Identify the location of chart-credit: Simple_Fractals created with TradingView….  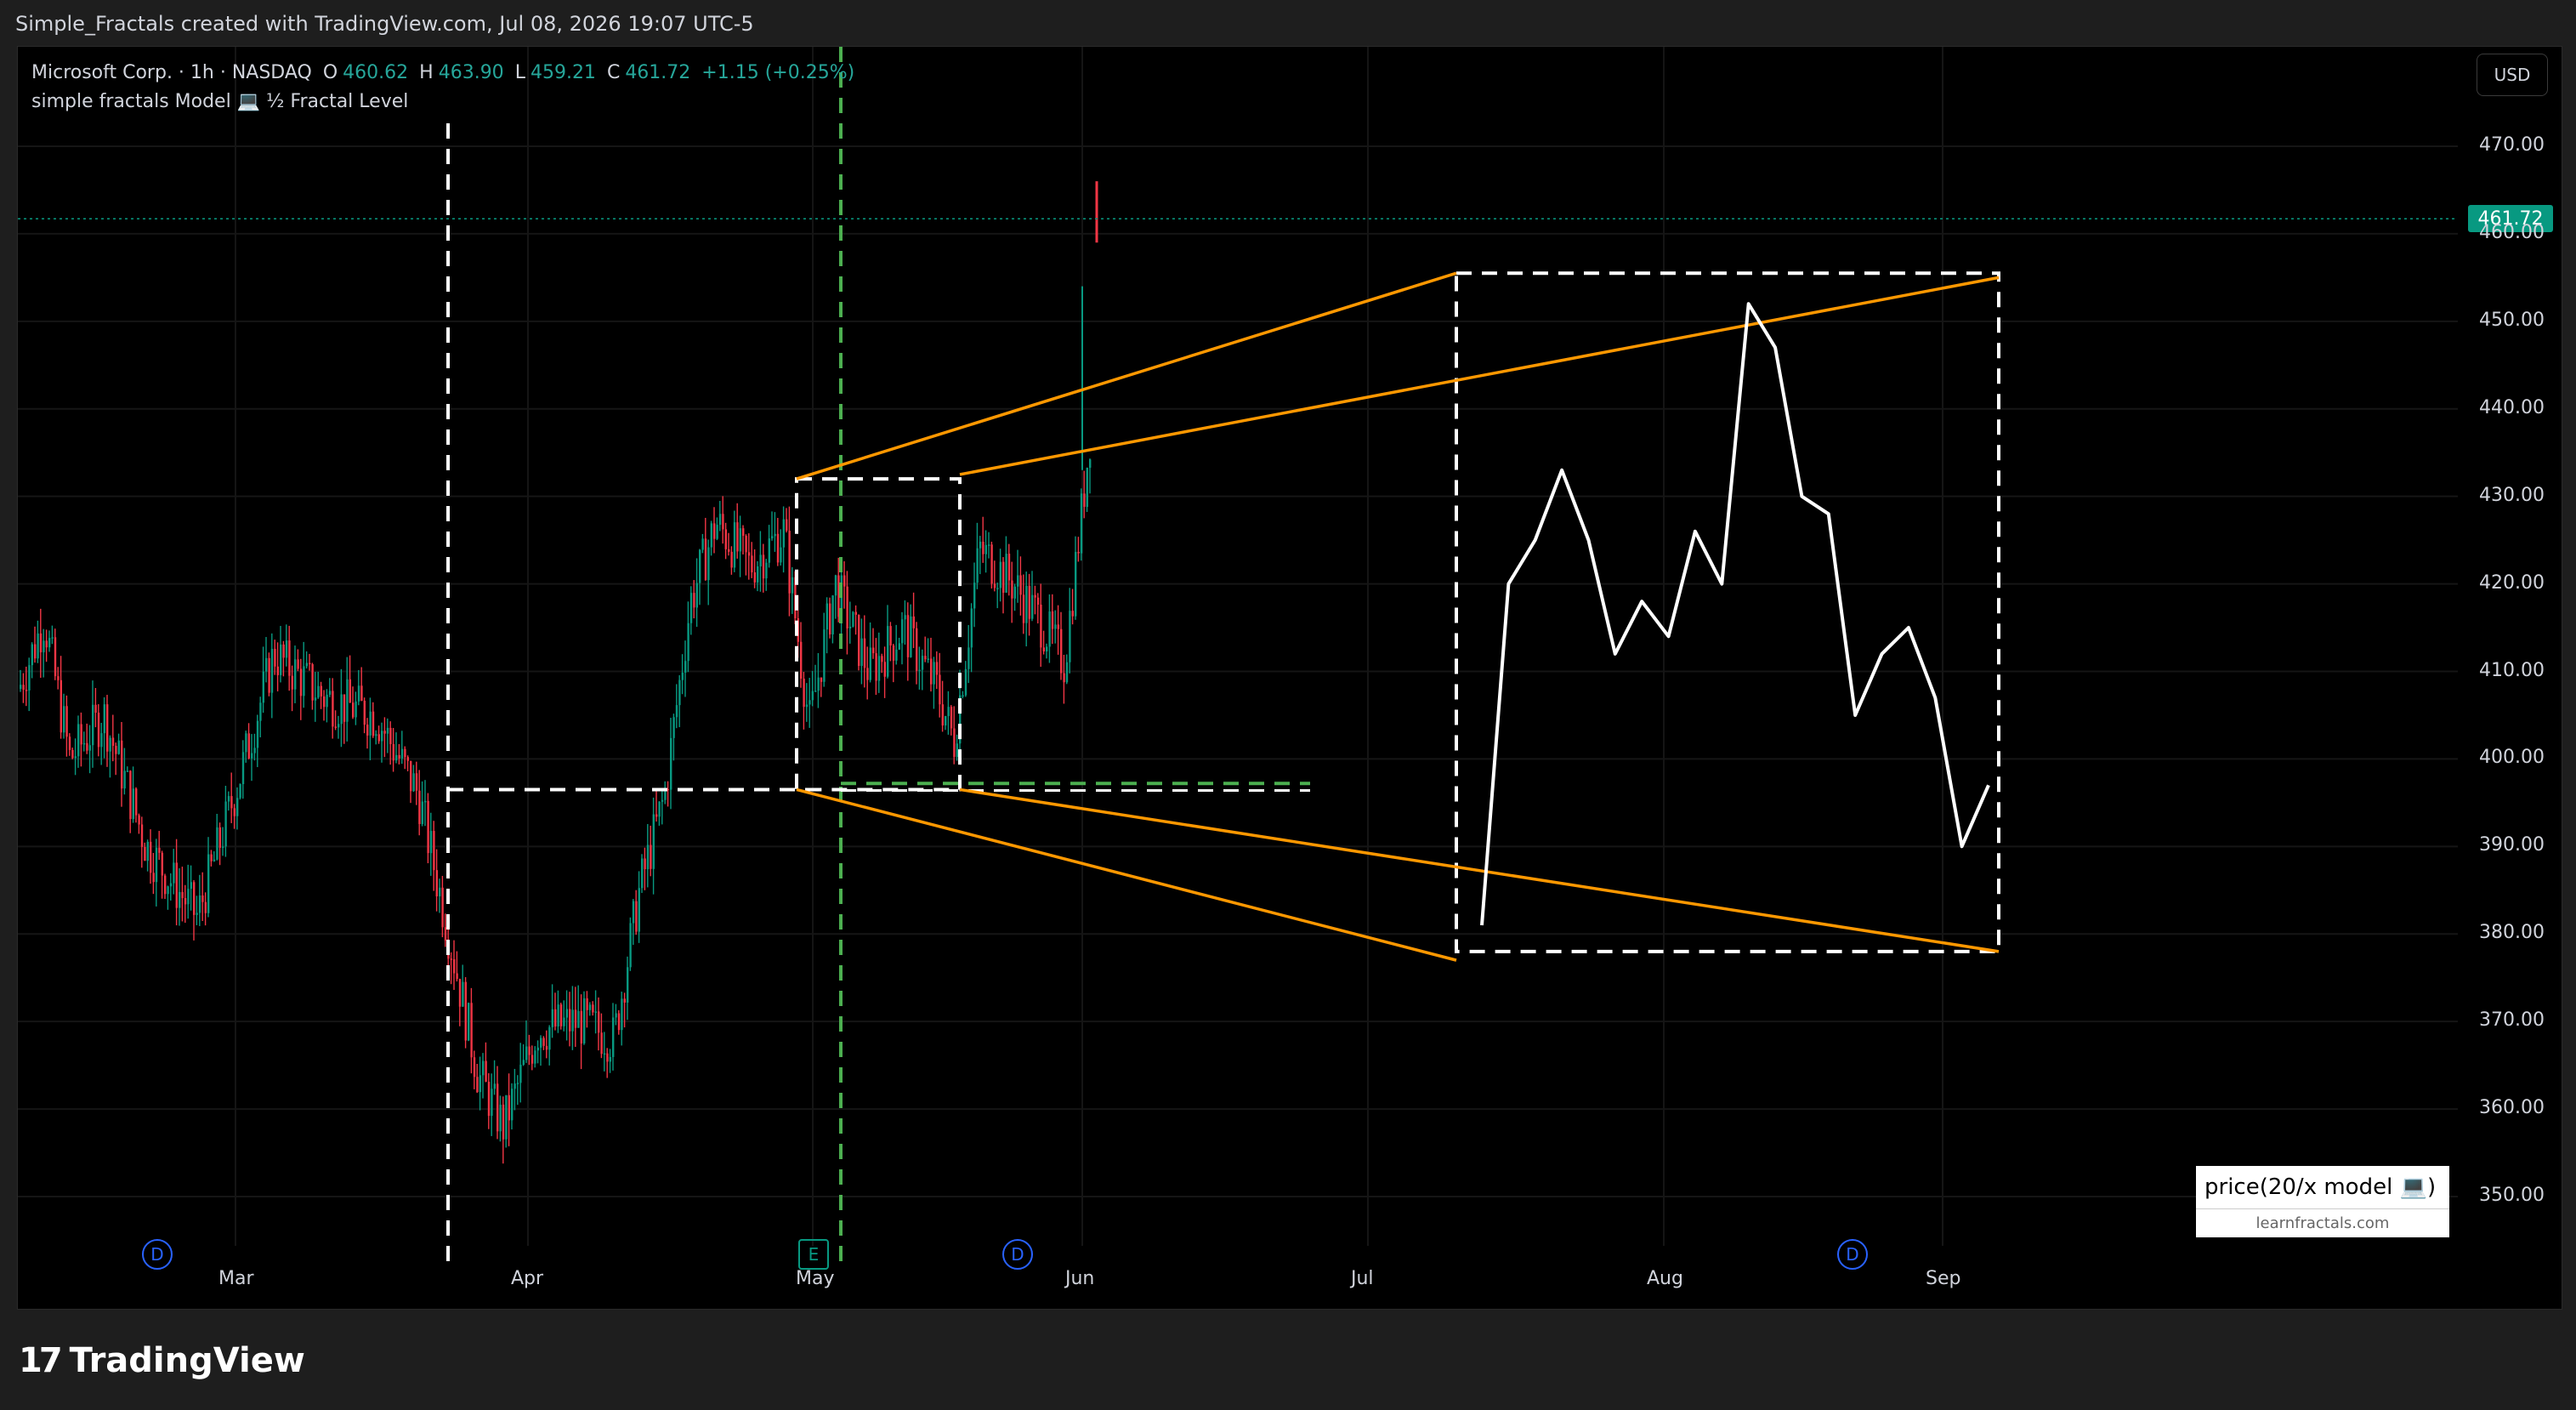
(384, 24).